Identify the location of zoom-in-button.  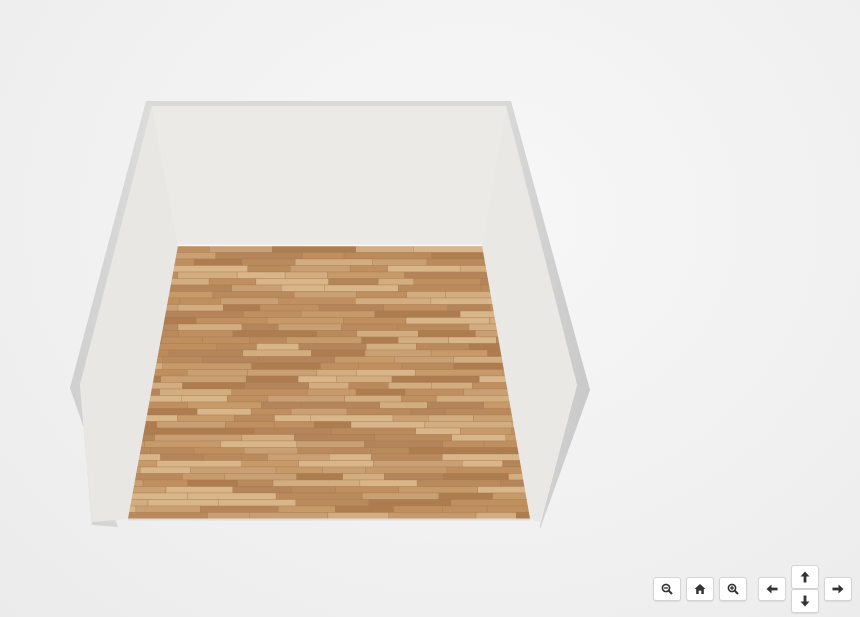
(733, 589).